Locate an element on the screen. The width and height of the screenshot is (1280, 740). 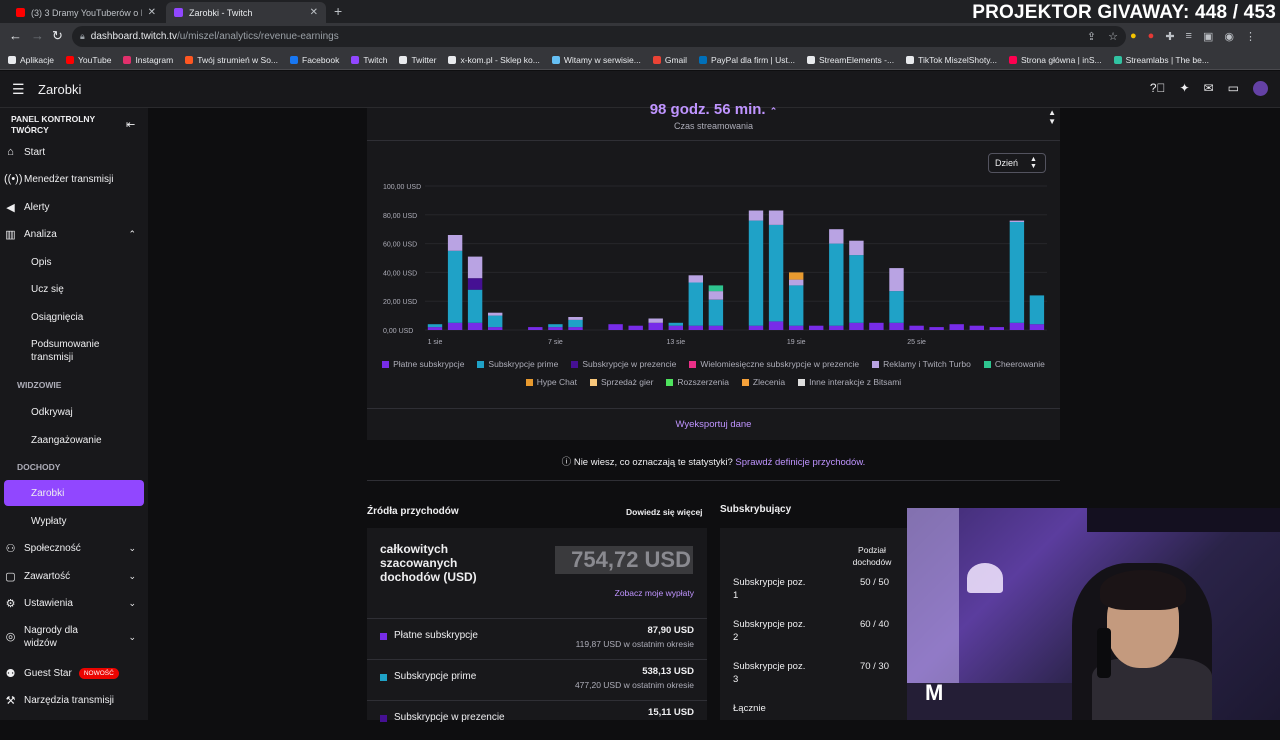
hamburger-menu-icon: ☰ is located at coordinates (18, 89).